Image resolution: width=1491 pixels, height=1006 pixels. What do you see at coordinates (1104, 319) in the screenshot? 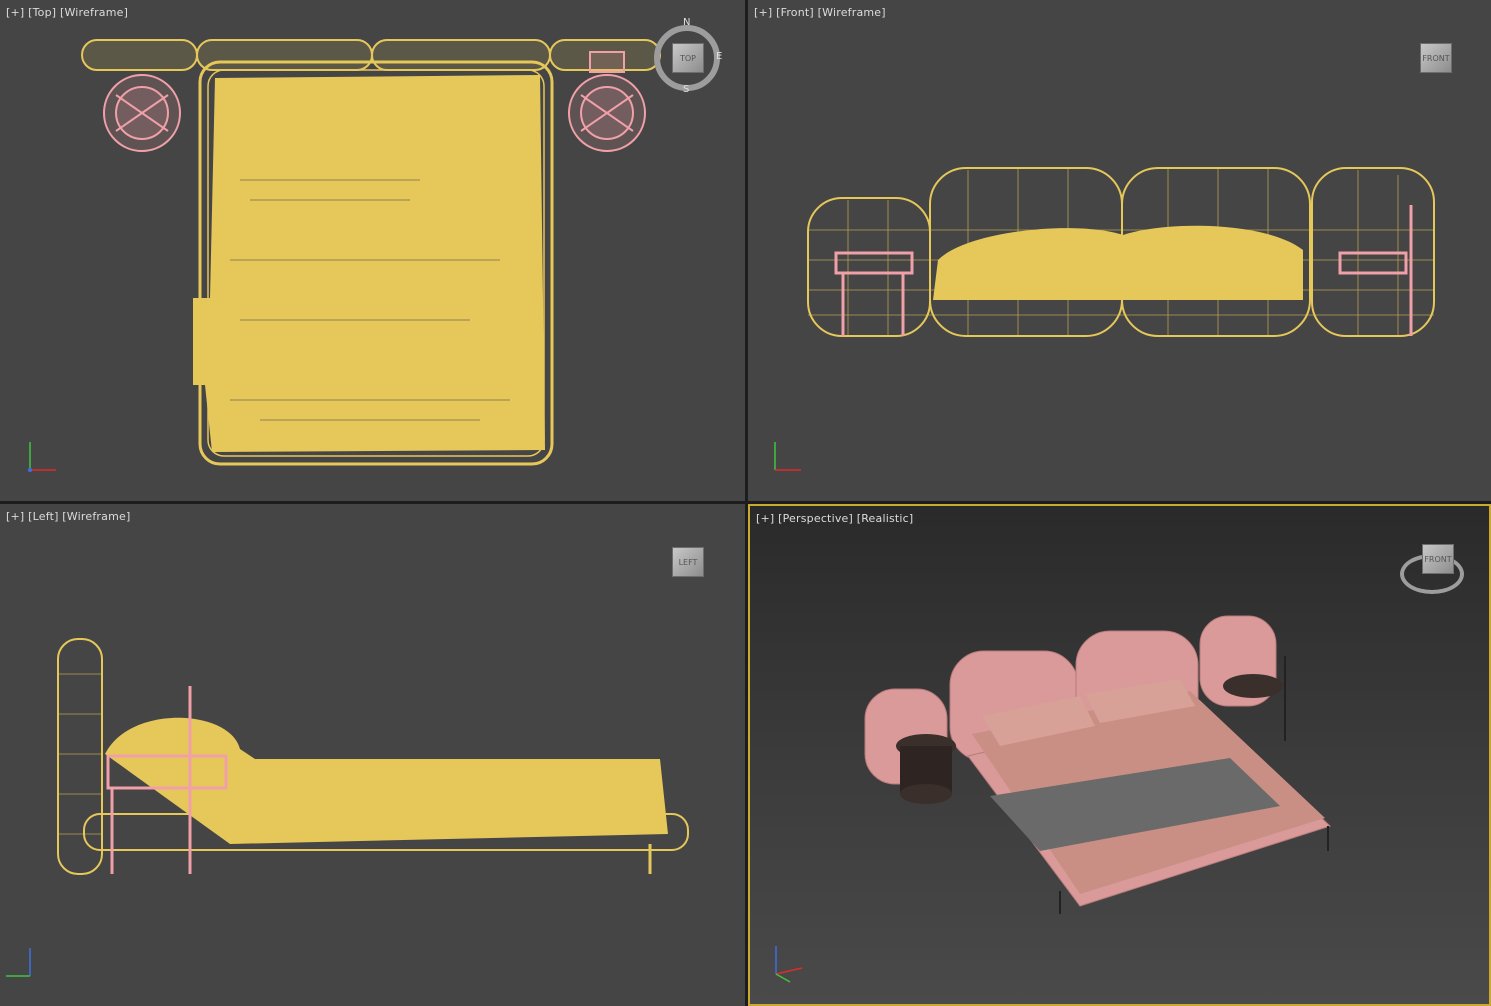
I see `front-wireframe-scene` at bounding box center [1104, 319].